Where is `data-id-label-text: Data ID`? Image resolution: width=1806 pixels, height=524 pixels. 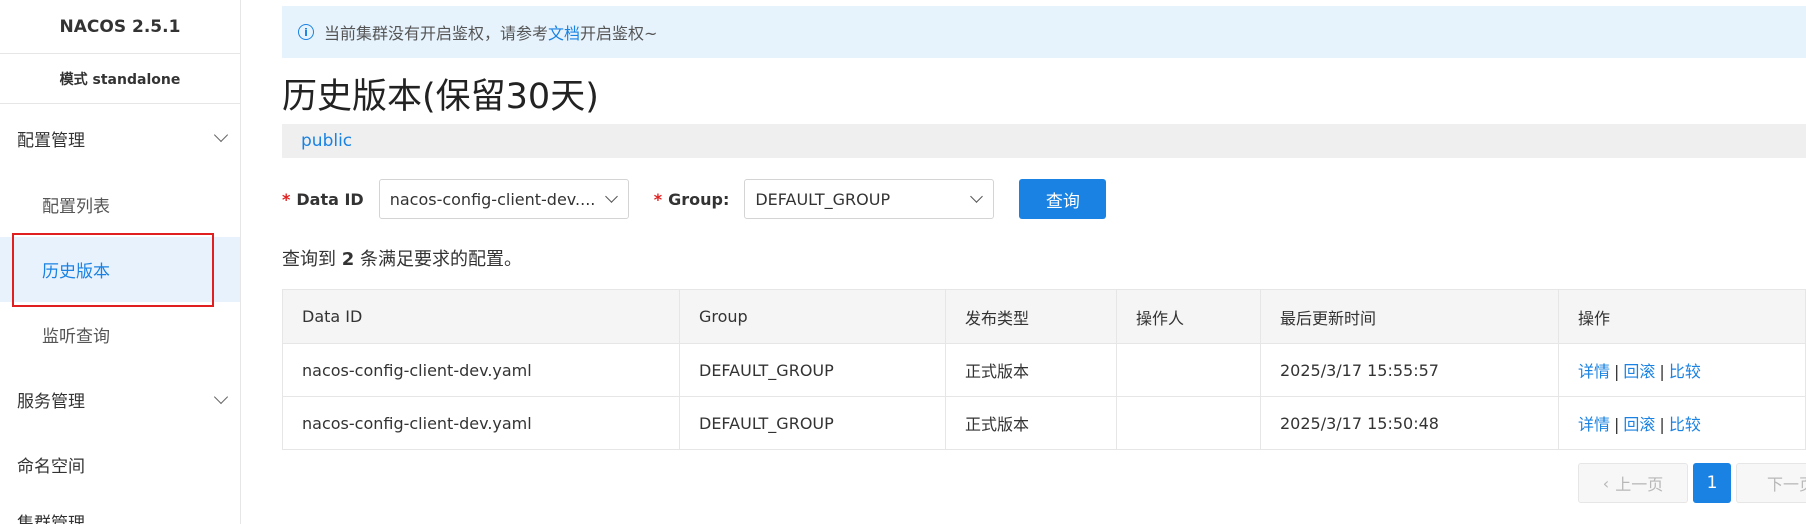 data-id-label-text: Data ID is located at coordinates (330, 199).